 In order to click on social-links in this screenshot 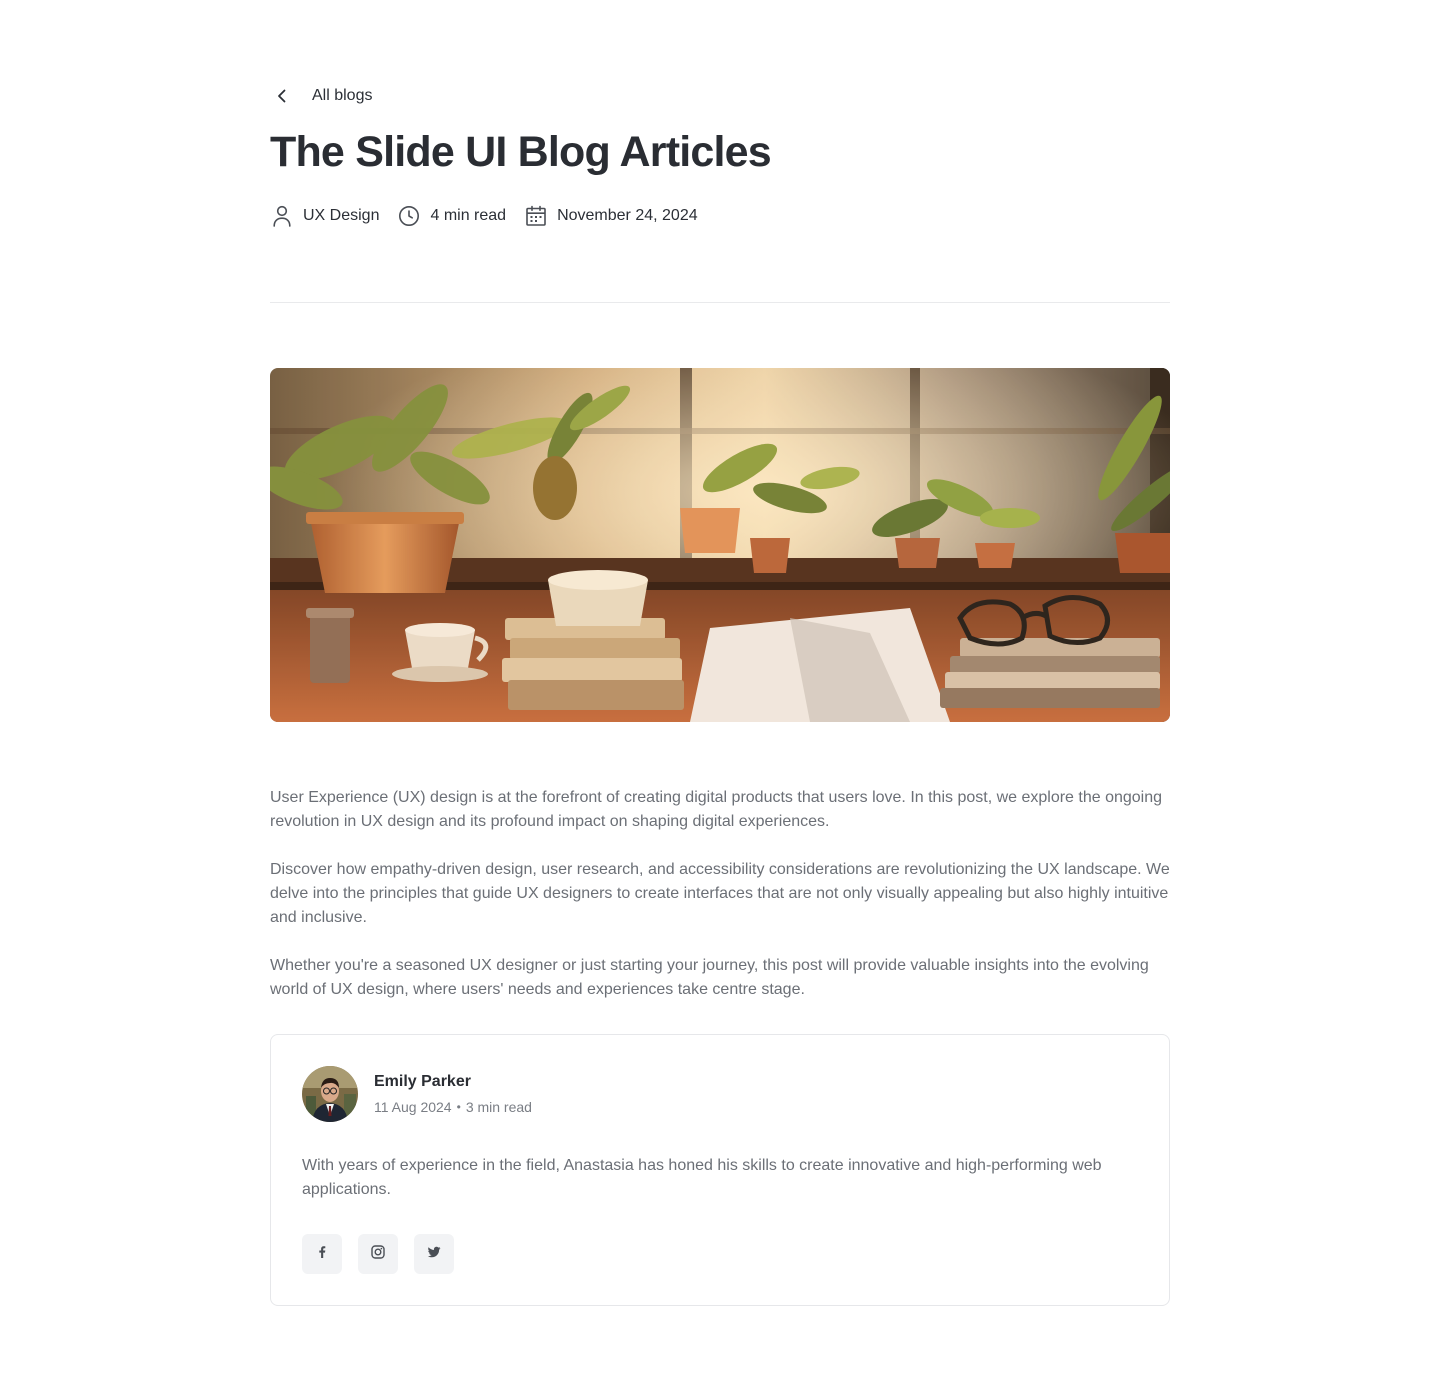, I will do `click(378, 1254)`.